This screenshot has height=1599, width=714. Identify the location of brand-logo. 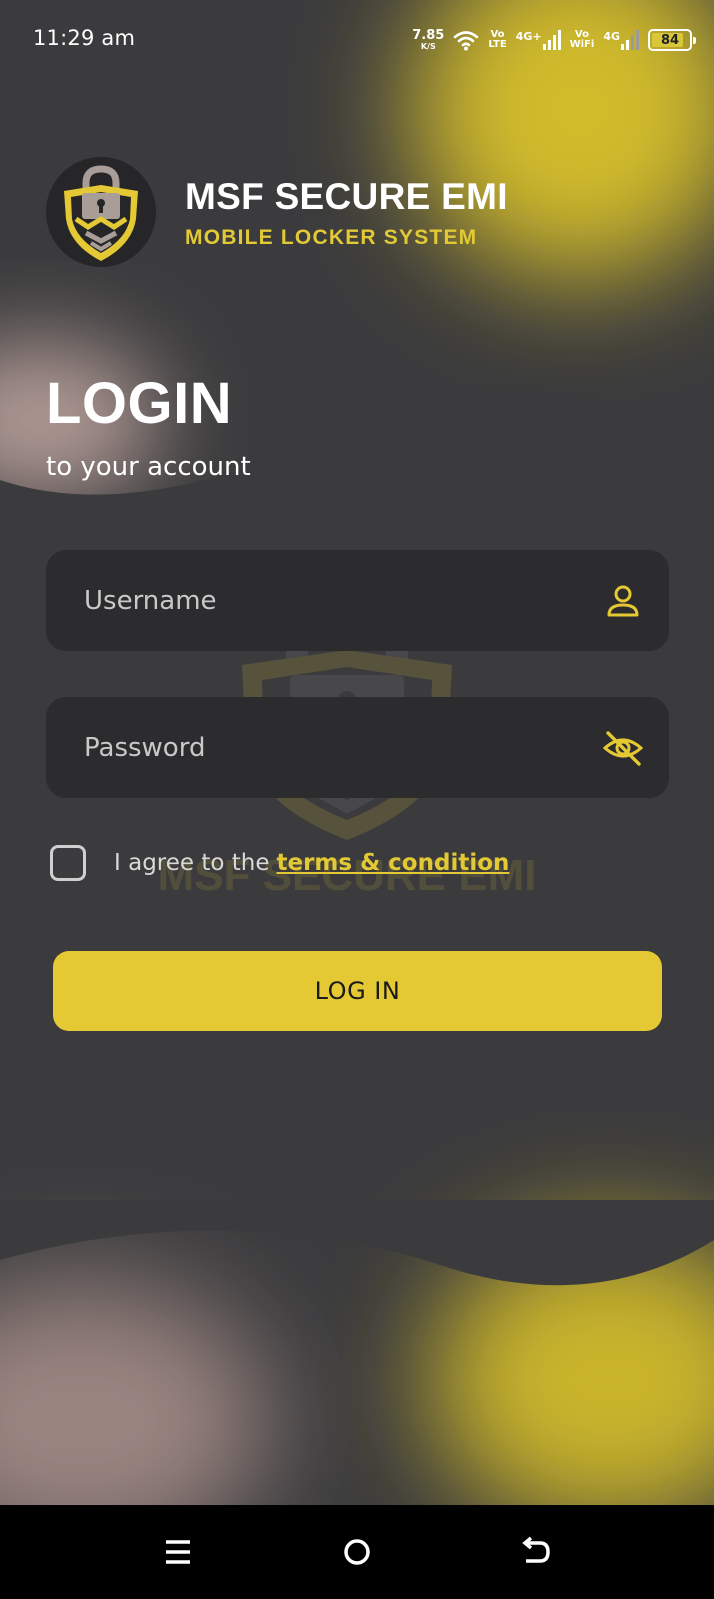
(101, 212).